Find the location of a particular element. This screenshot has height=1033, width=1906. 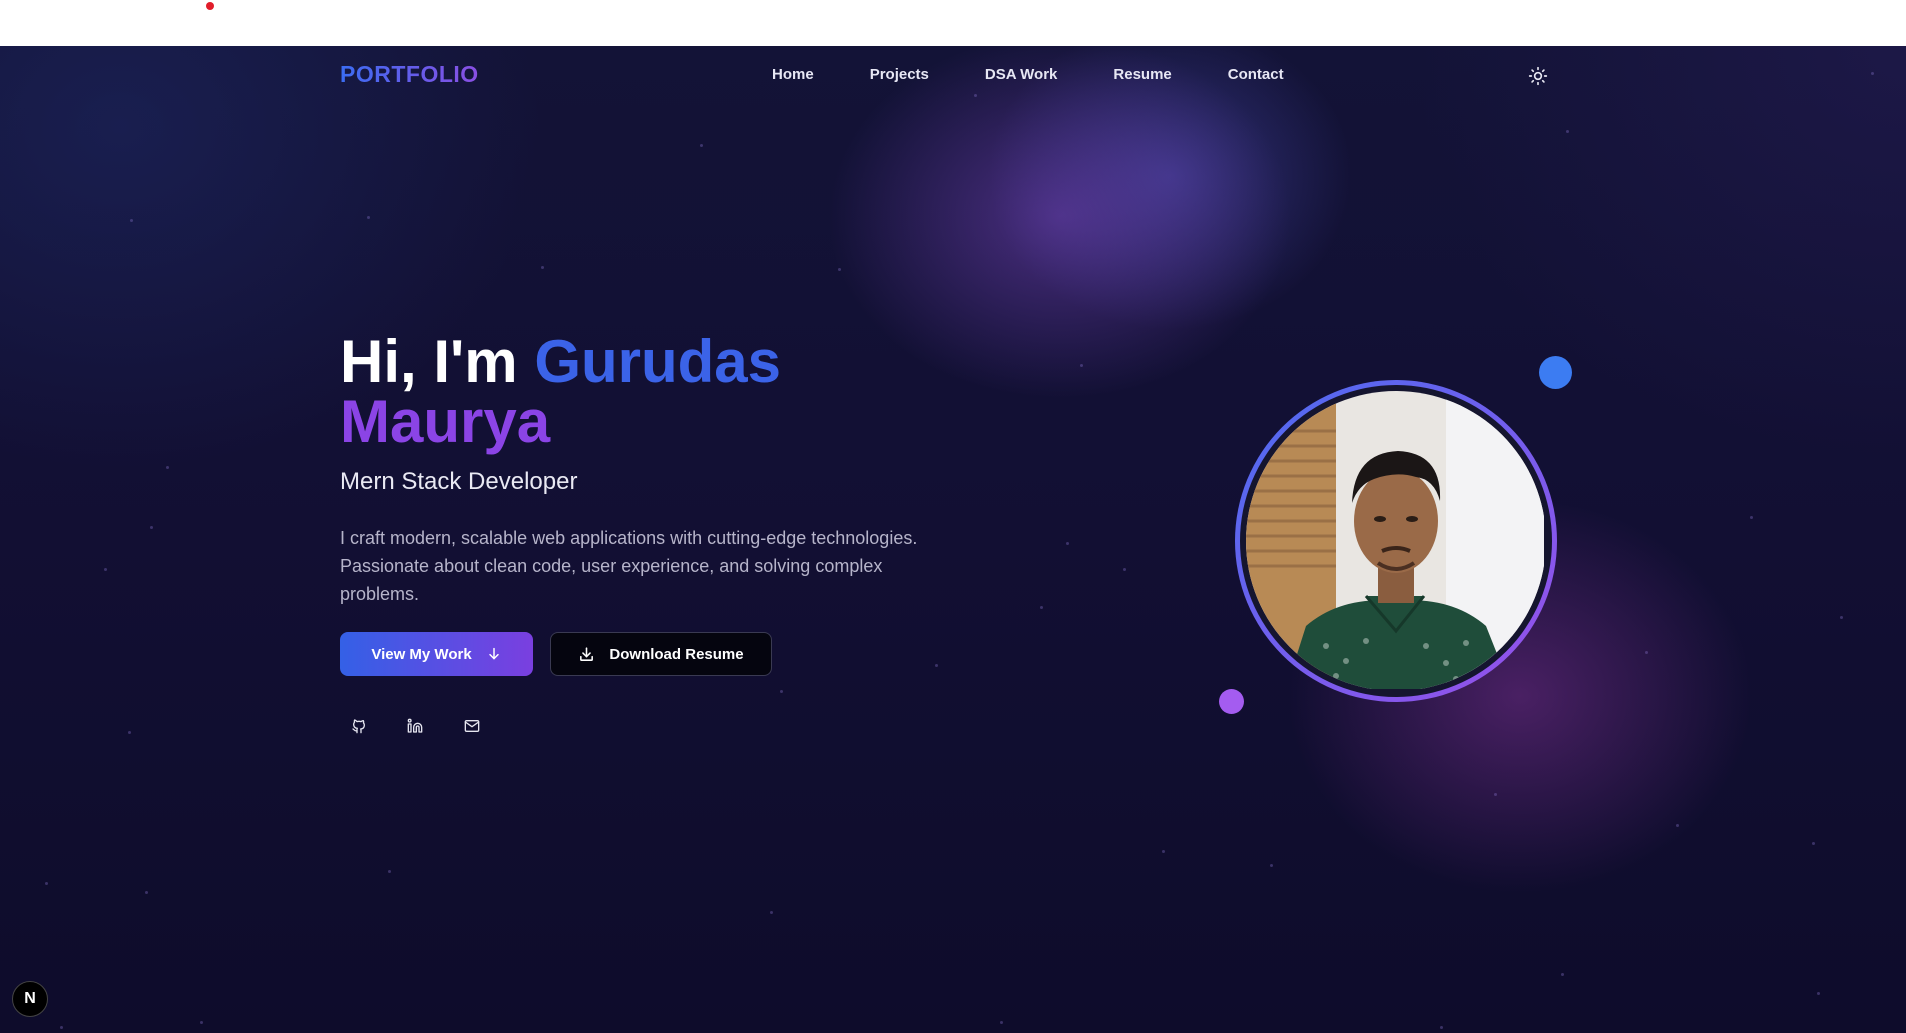

nav-home: Home is located at coordinates (793, 74).